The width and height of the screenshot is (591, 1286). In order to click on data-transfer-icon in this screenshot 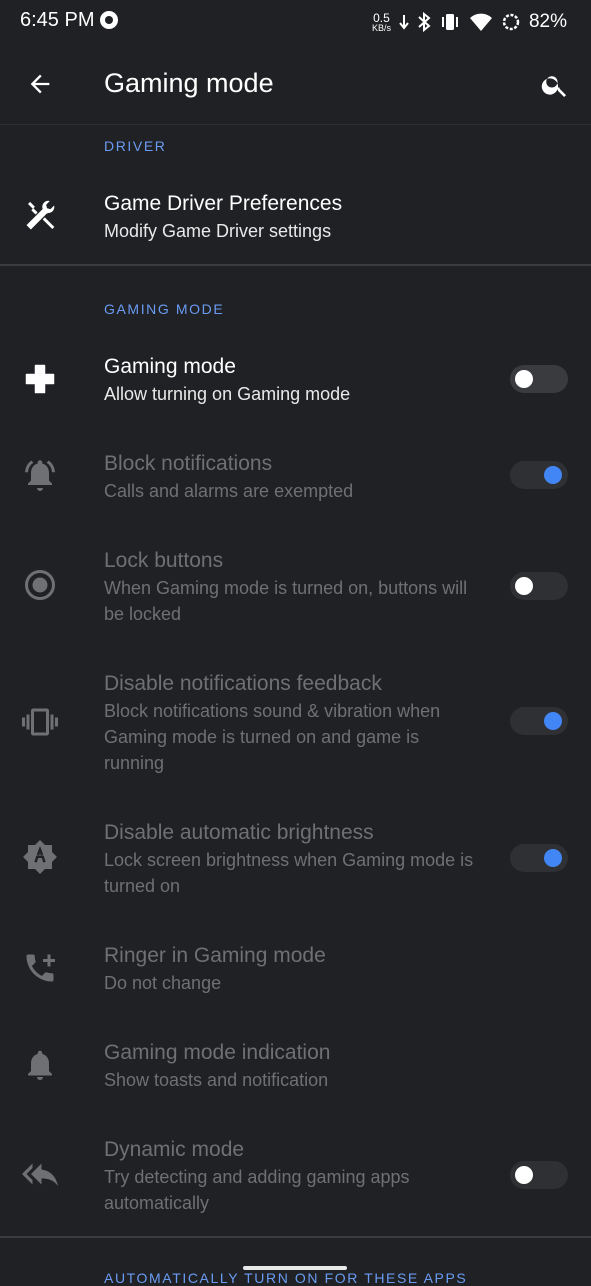, I will do `click(404, 22)`.